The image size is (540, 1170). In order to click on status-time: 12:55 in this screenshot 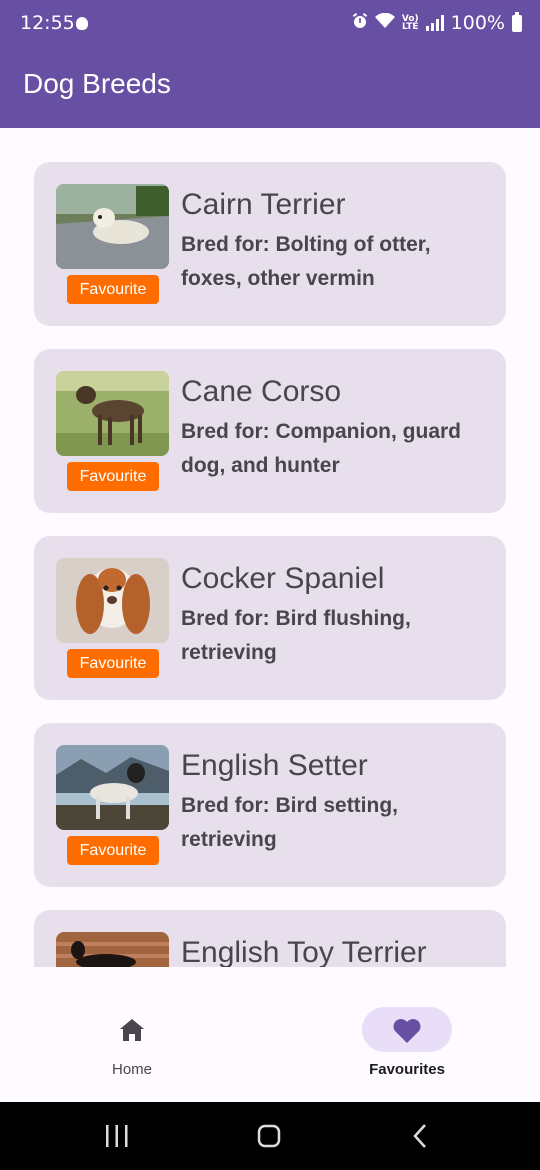, I will do `click(47, 23)`.